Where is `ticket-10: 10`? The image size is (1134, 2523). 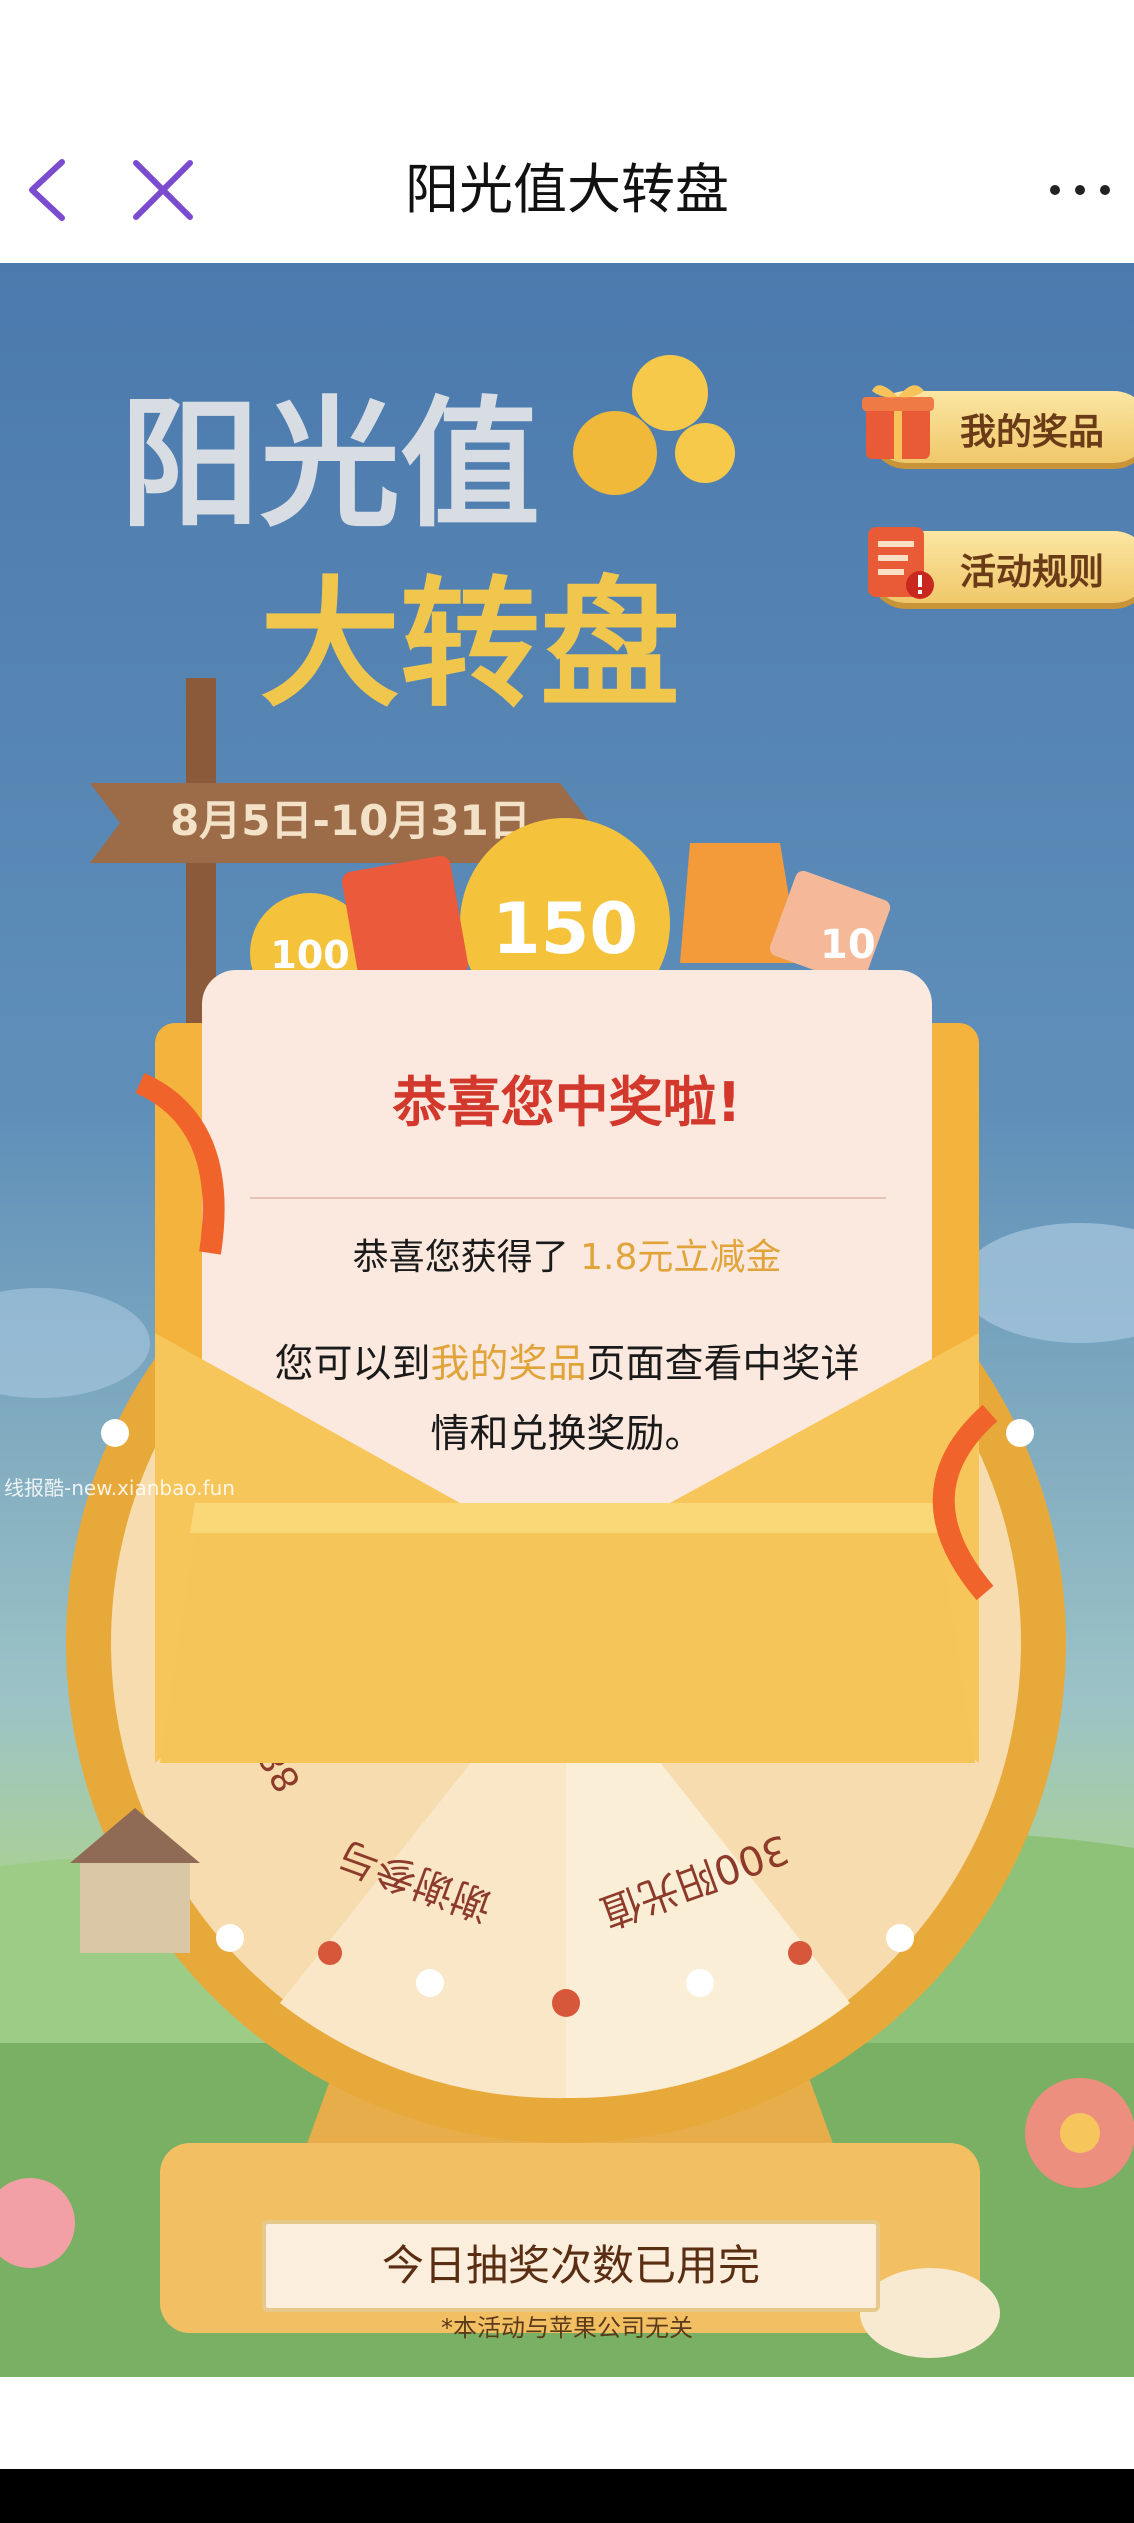
ticket-10: 10 is located at coordinates (848, 945).